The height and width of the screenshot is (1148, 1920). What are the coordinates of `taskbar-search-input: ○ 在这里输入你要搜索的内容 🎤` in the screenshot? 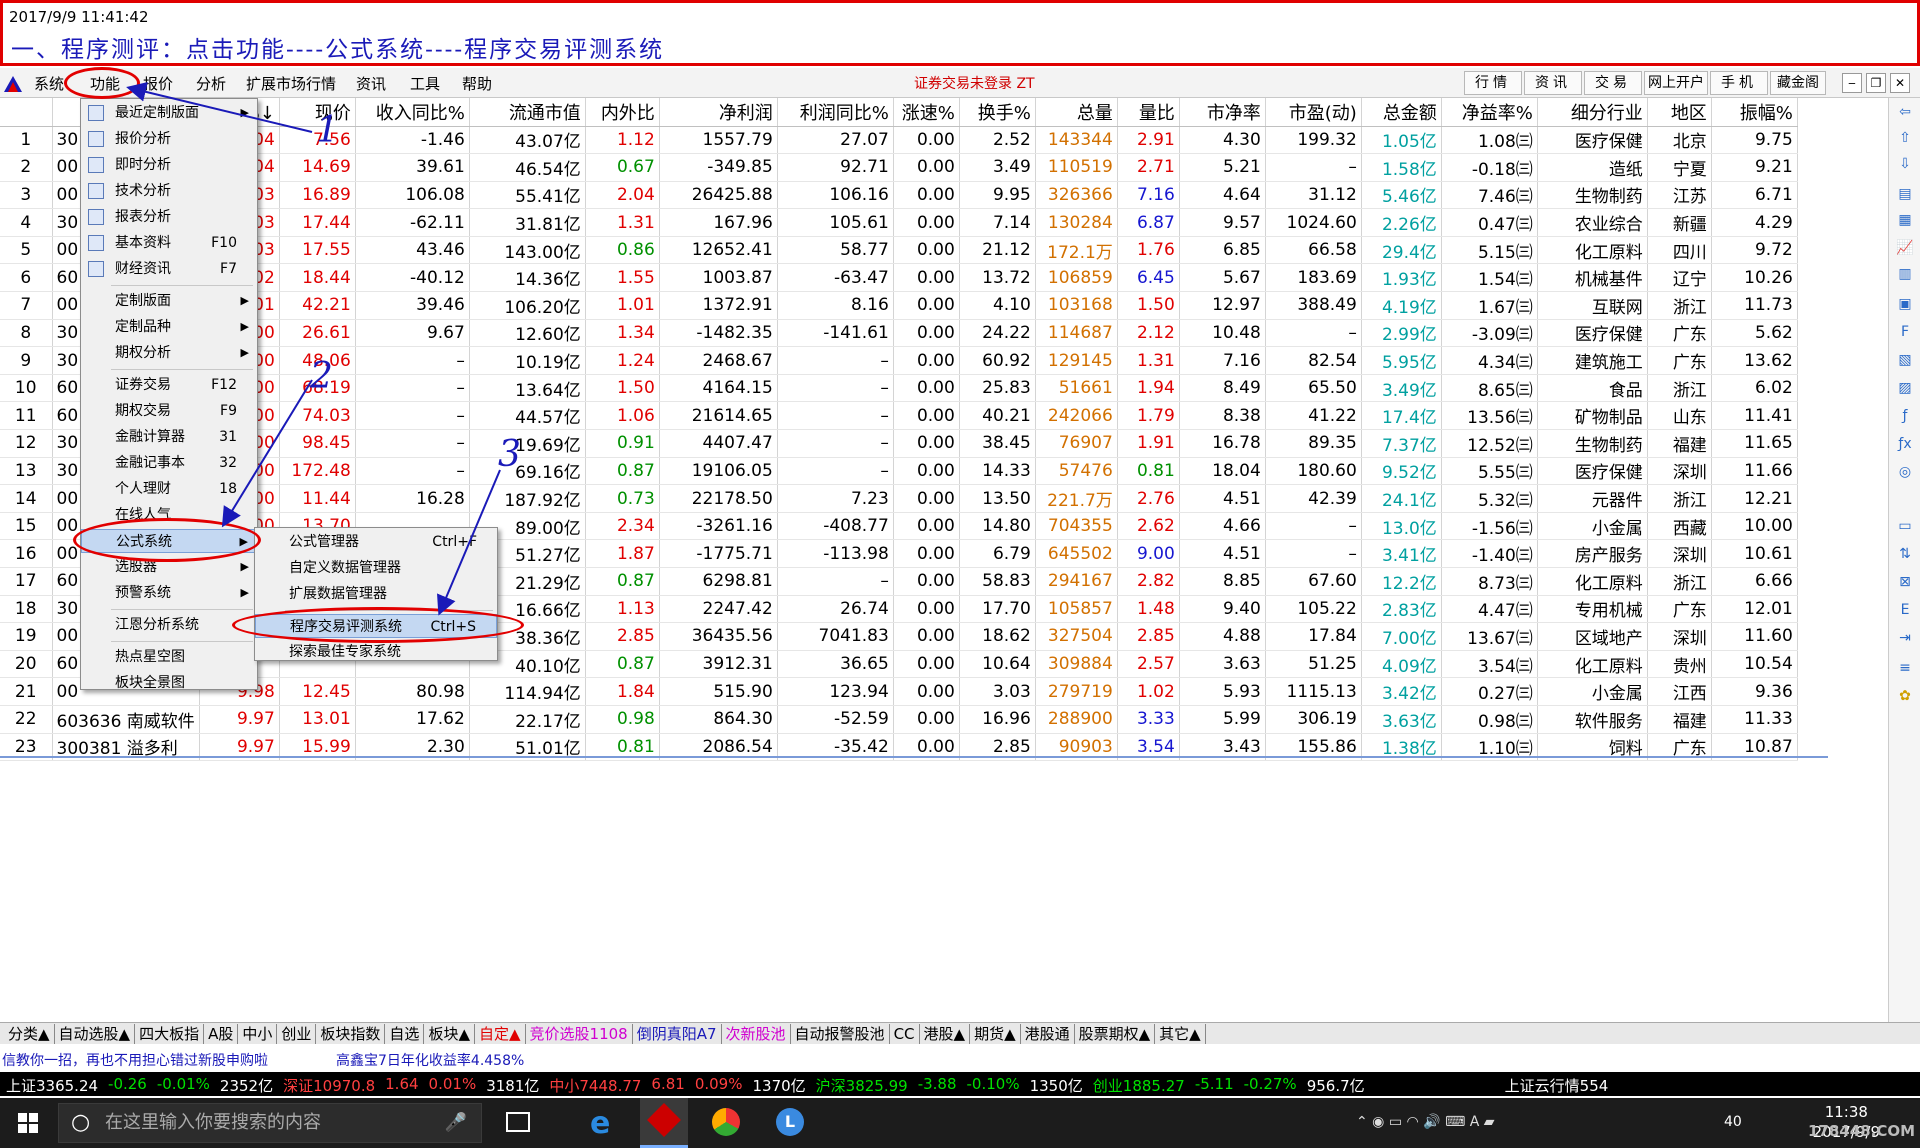 It's located at (270, 1123).